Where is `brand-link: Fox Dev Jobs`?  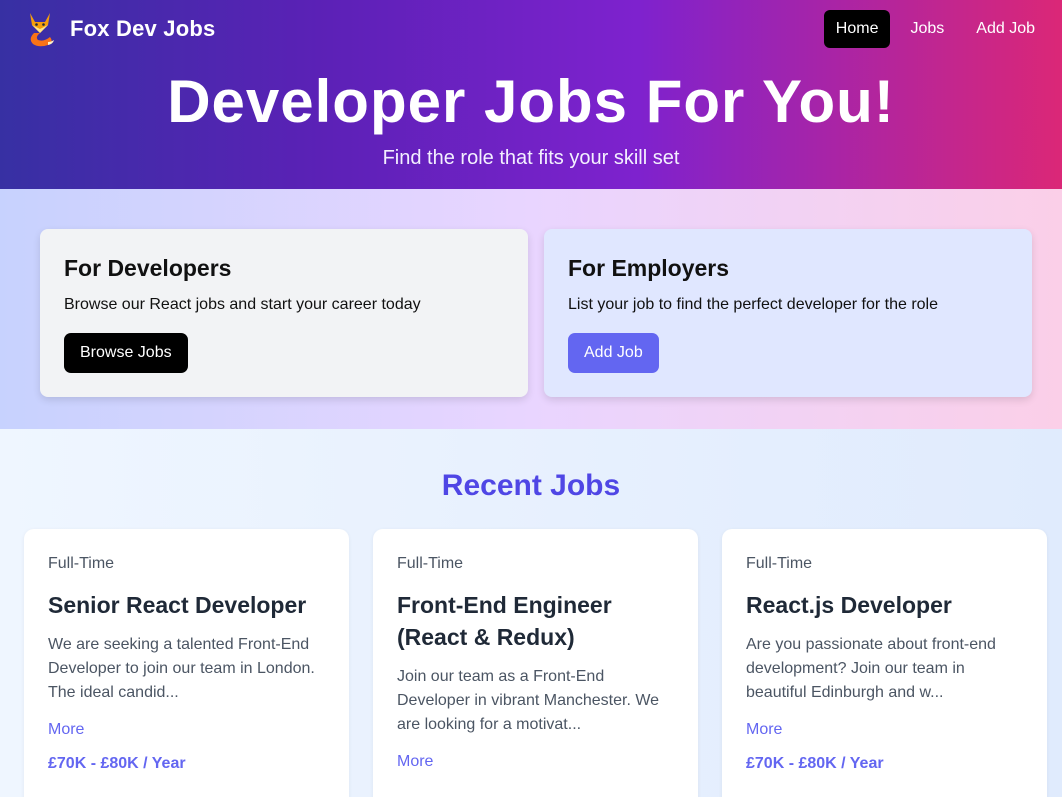
brand-link: Fox Dev Jobs is located at coordinates (119, 29).